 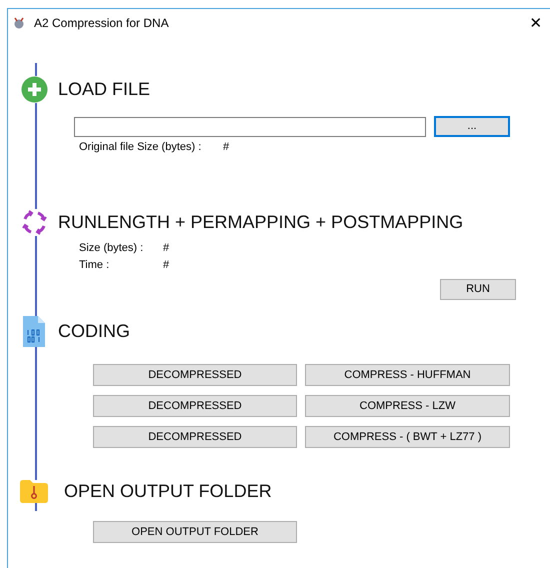 I want to click on app-icon, so click(x=19, y=23).